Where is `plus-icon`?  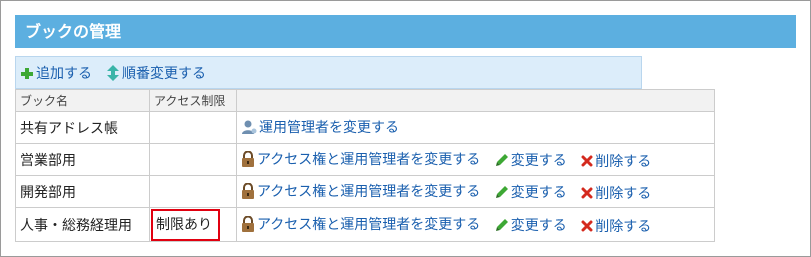 plus-icon is located at coordinates (27, 73).